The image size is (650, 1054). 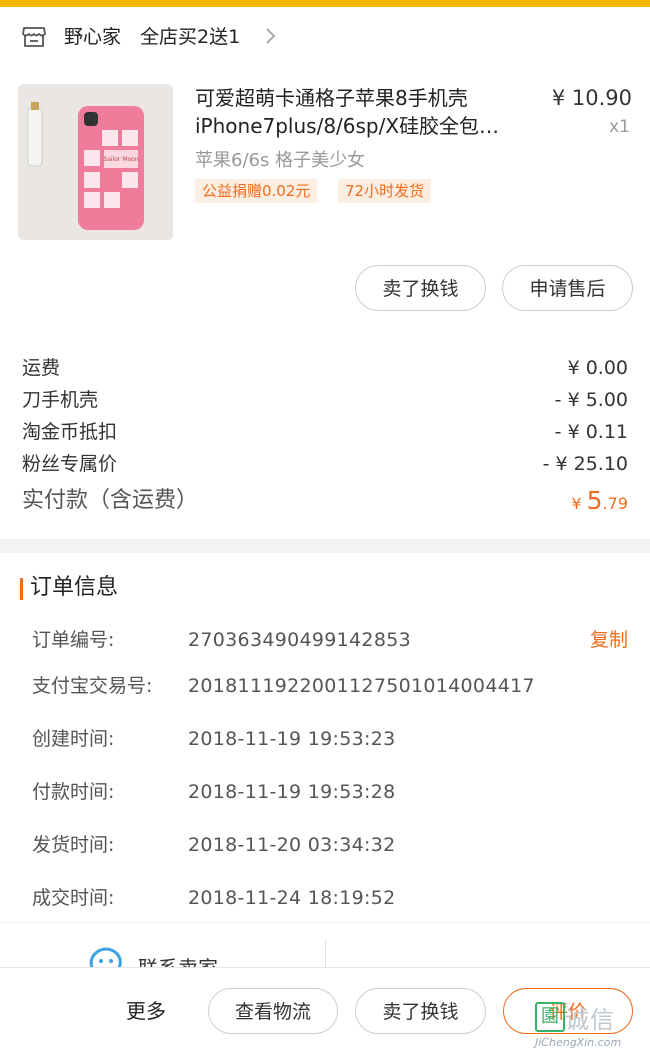 I want to click on fee-label: 粉丝专属价, so click(x=70, y=464).